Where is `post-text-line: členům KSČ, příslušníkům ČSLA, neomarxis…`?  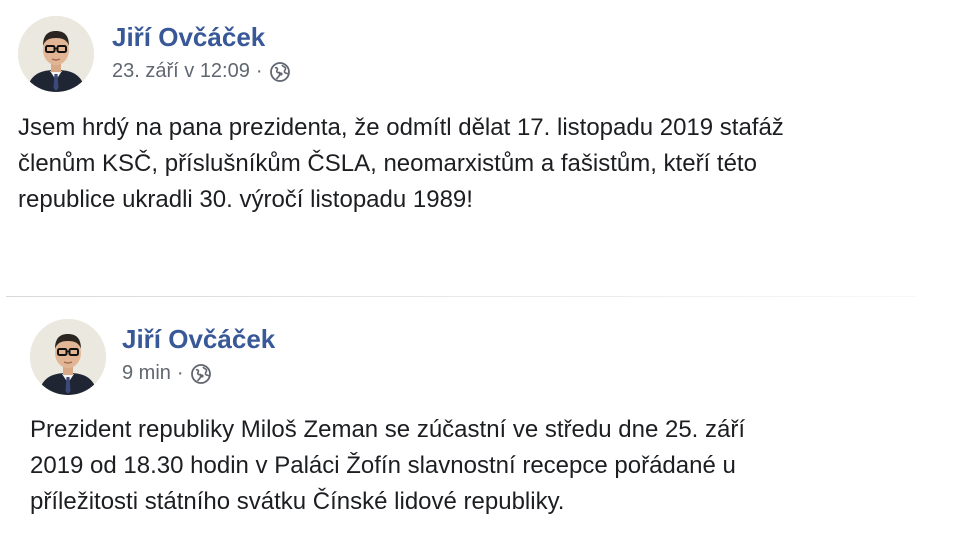
post-text-line: členům KSČ, příslušníkům ČSLA, neomarxis… is located at coordinates (387, 163).